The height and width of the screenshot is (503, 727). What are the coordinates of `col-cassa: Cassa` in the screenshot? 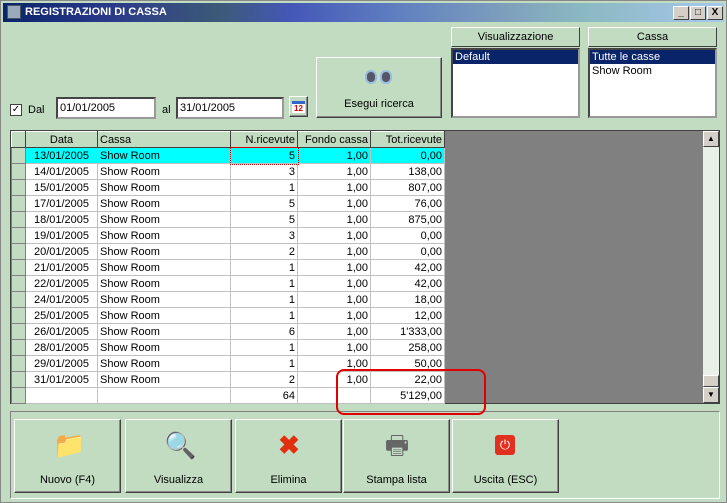 It's located at (164, 139).